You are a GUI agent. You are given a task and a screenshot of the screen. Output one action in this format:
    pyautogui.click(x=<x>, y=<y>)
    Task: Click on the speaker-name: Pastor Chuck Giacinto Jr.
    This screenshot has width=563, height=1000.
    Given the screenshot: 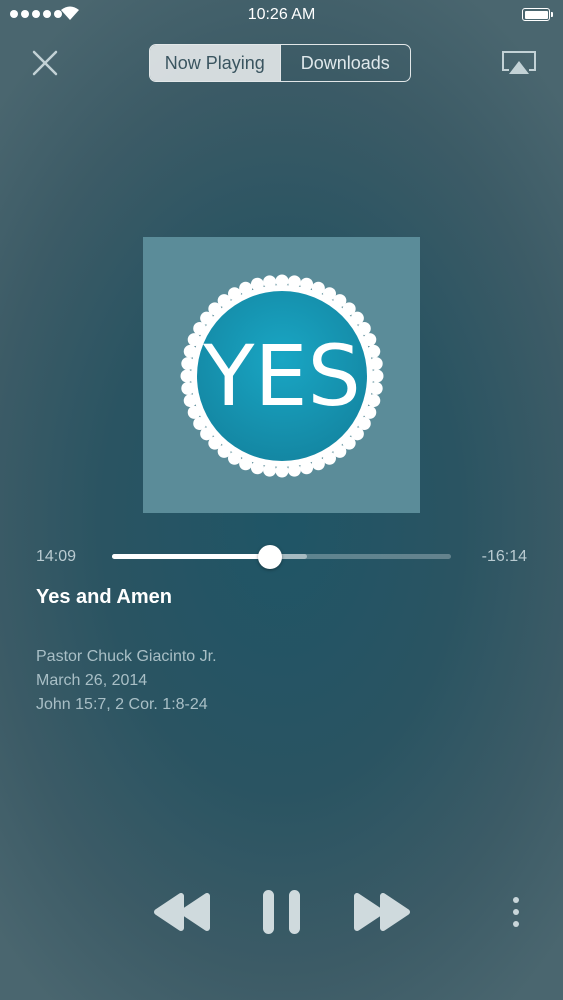 What is the action you would take?
    pyautogui.click(x=126, y=656)
    